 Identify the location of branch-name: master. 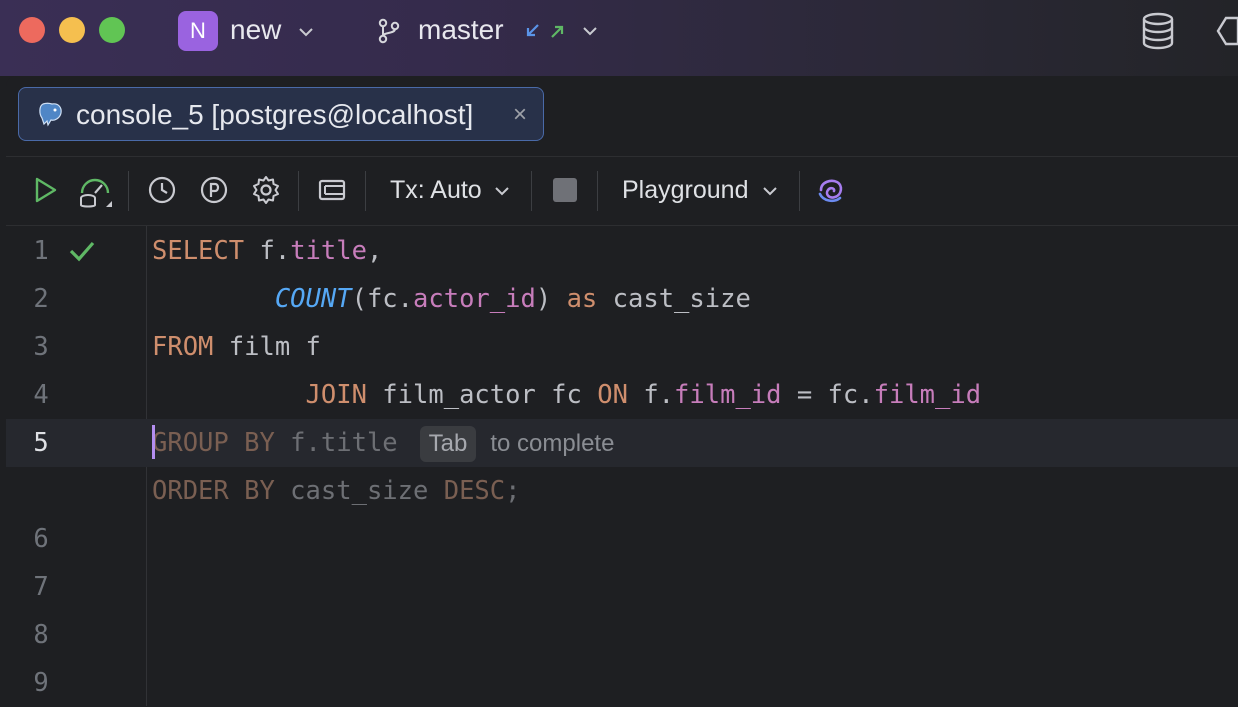
(461, 30).